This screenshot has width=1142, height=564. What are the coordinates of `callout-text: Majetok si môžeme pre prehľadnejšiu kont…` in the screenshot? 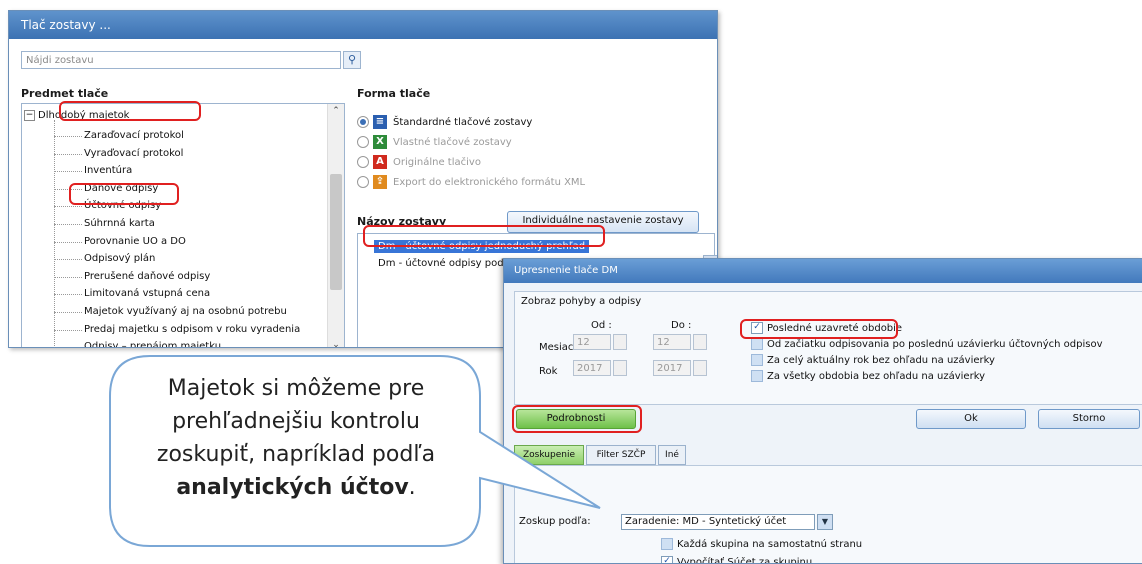 It's located at (296, 438).